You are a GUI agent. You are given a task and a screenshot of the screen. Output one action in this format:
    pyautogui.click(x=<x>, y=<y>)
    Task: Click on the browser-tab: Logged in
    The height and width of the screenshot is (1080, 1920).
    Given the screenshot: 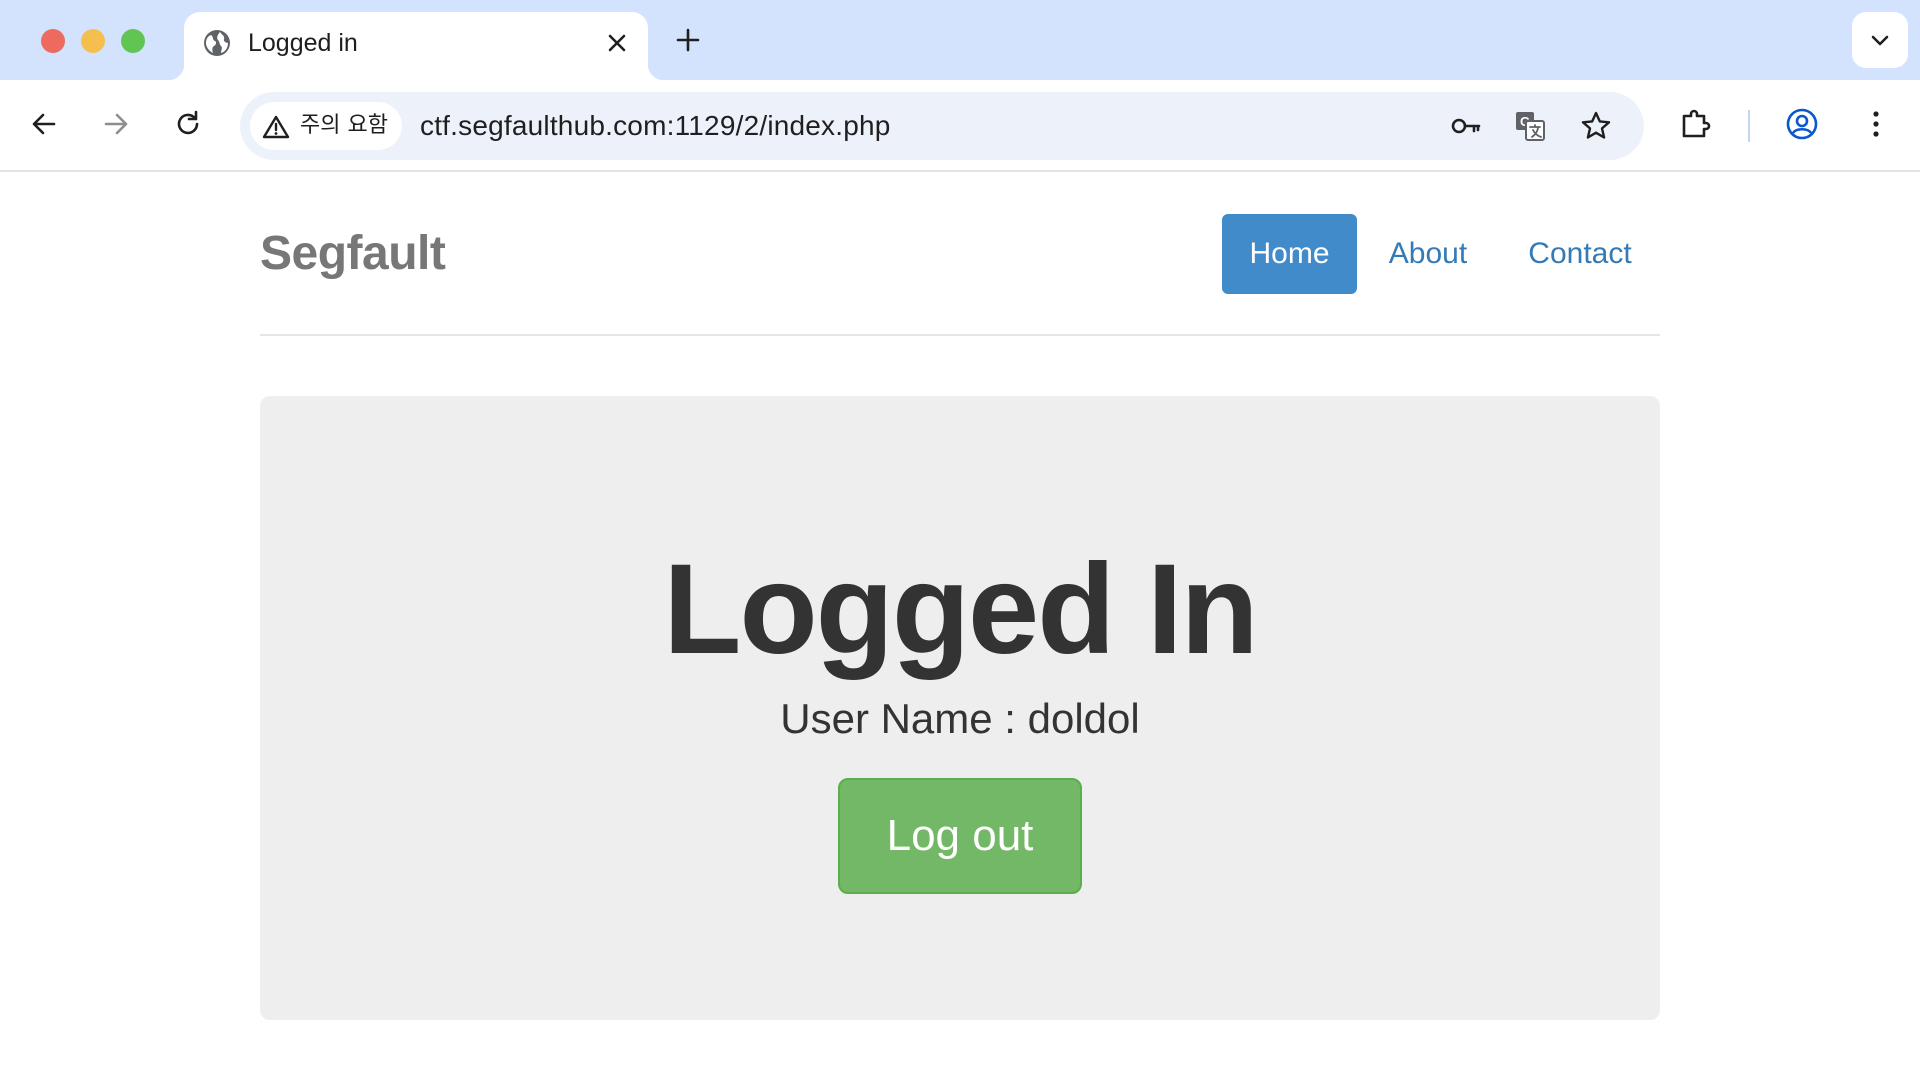 What is the action you would take?
    pyautogui.click(x=416, y=46)
    